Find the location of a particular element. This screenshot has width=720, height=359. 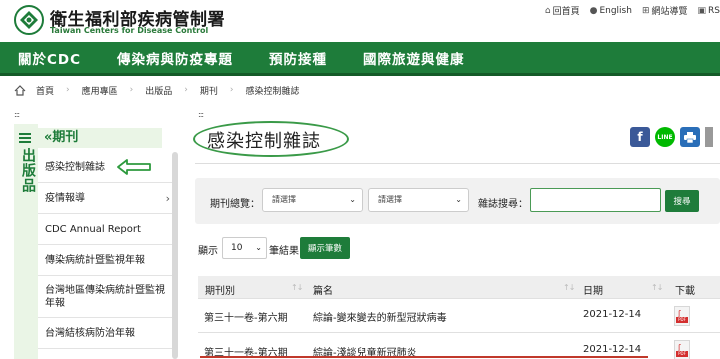

nav-item-vaccination: 預防接種 is located at coordinates (298, 58).